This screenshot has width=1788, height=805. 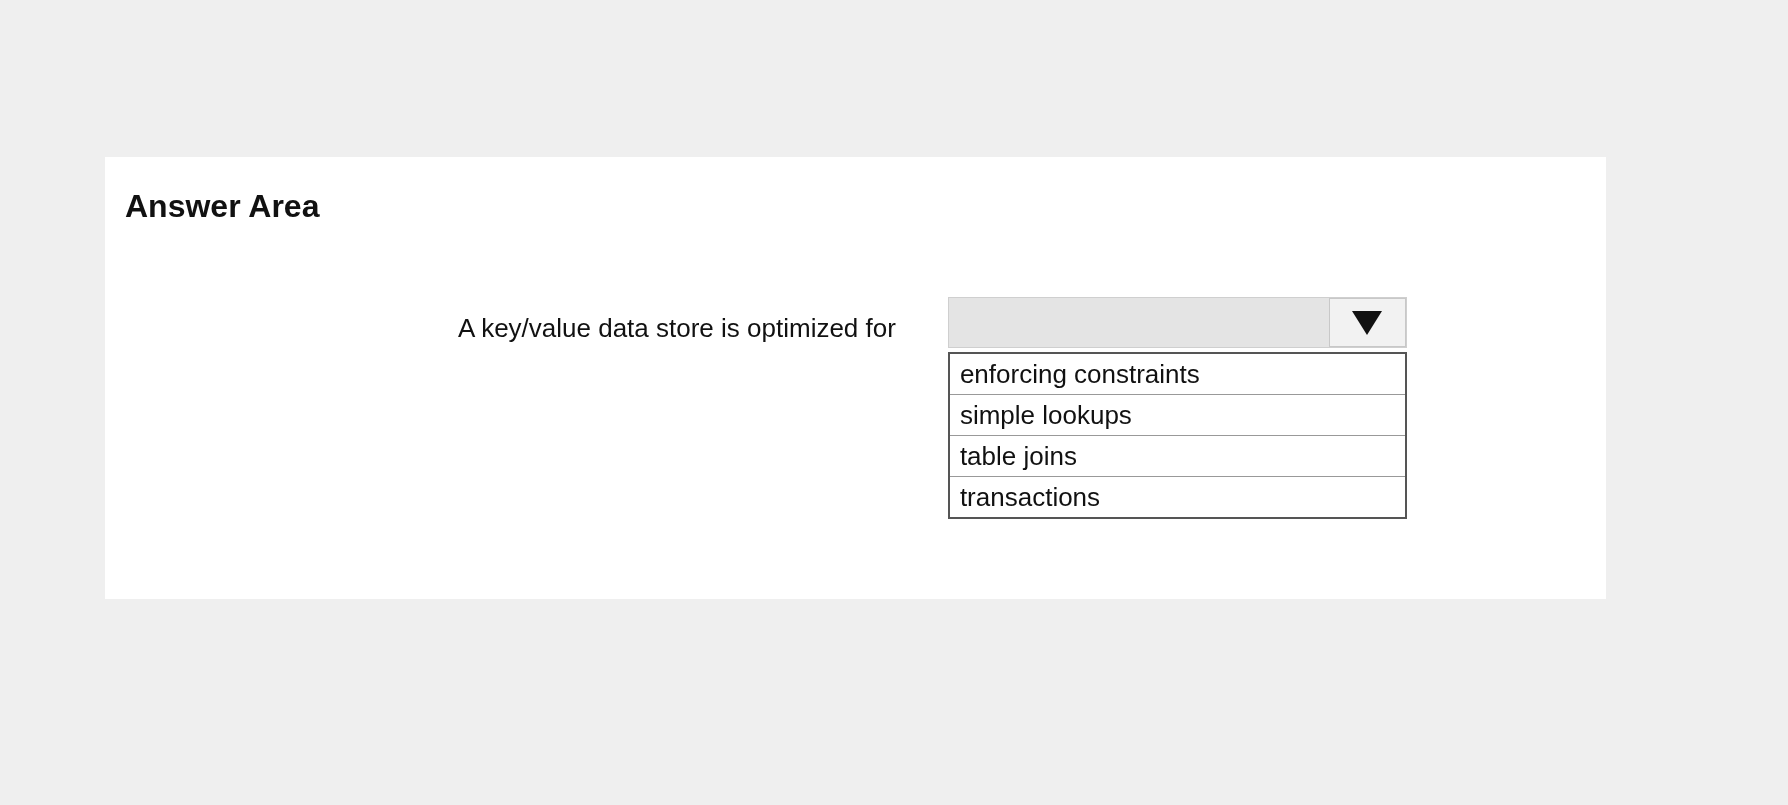 What do you see at coordinates (223, 206) in the screenshot?
I see `answer-area-title: Answer Area` at bounding box center [223, 206].